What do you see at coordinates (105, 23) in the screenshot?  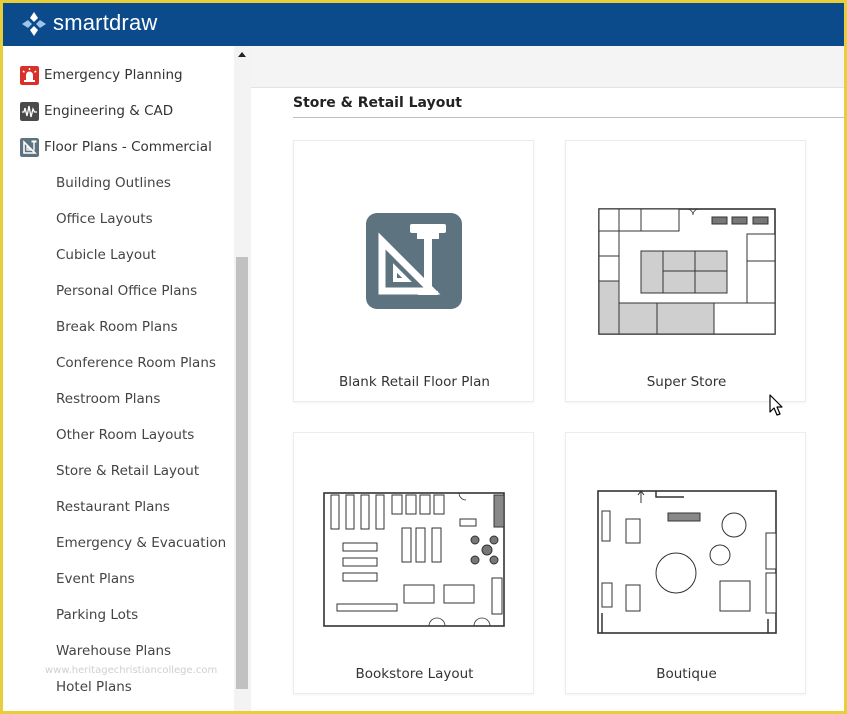 I see `brand-name: smartdraw` at bounding box center [105, 23].